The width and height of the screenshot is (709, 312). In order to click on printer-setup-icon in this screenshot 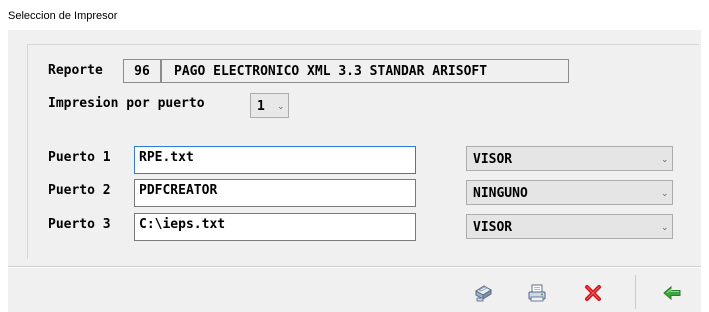, I will do `click(483, 293)`.